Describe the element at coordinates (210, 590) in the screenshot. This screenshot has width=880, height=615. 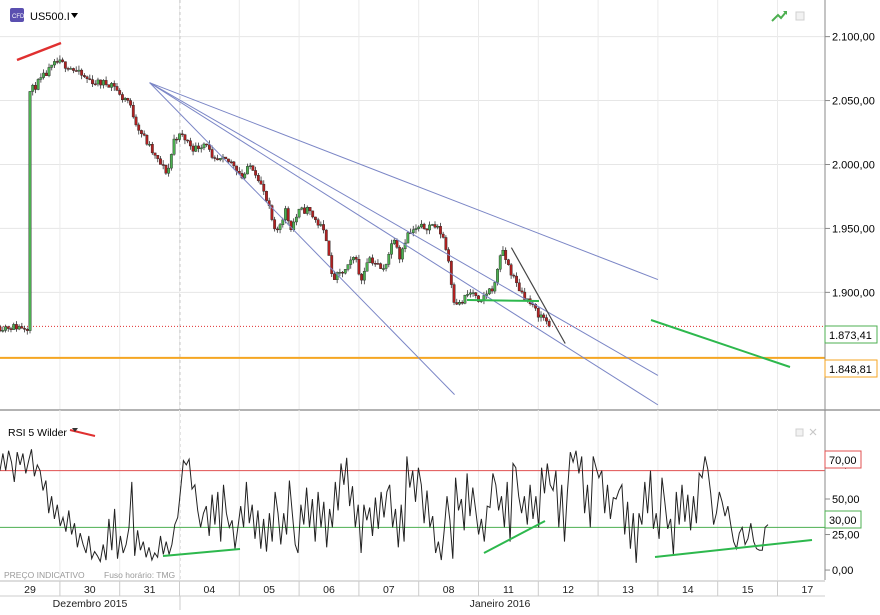
I see `time-tick-label: 04` at that location.